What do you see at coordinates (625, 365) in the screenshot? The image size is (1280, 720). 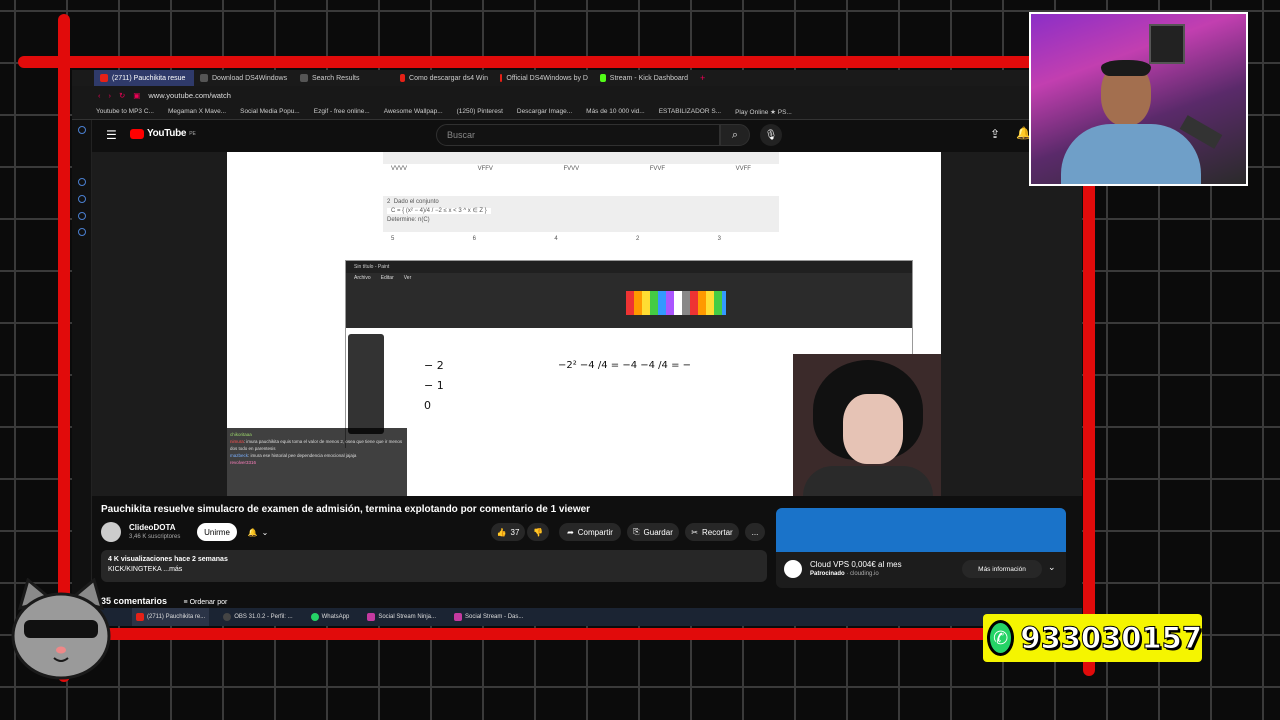 I see `math-expression: −2² −4 /4 = −4 −4 /4 = −` at bounding box center [625, 365].